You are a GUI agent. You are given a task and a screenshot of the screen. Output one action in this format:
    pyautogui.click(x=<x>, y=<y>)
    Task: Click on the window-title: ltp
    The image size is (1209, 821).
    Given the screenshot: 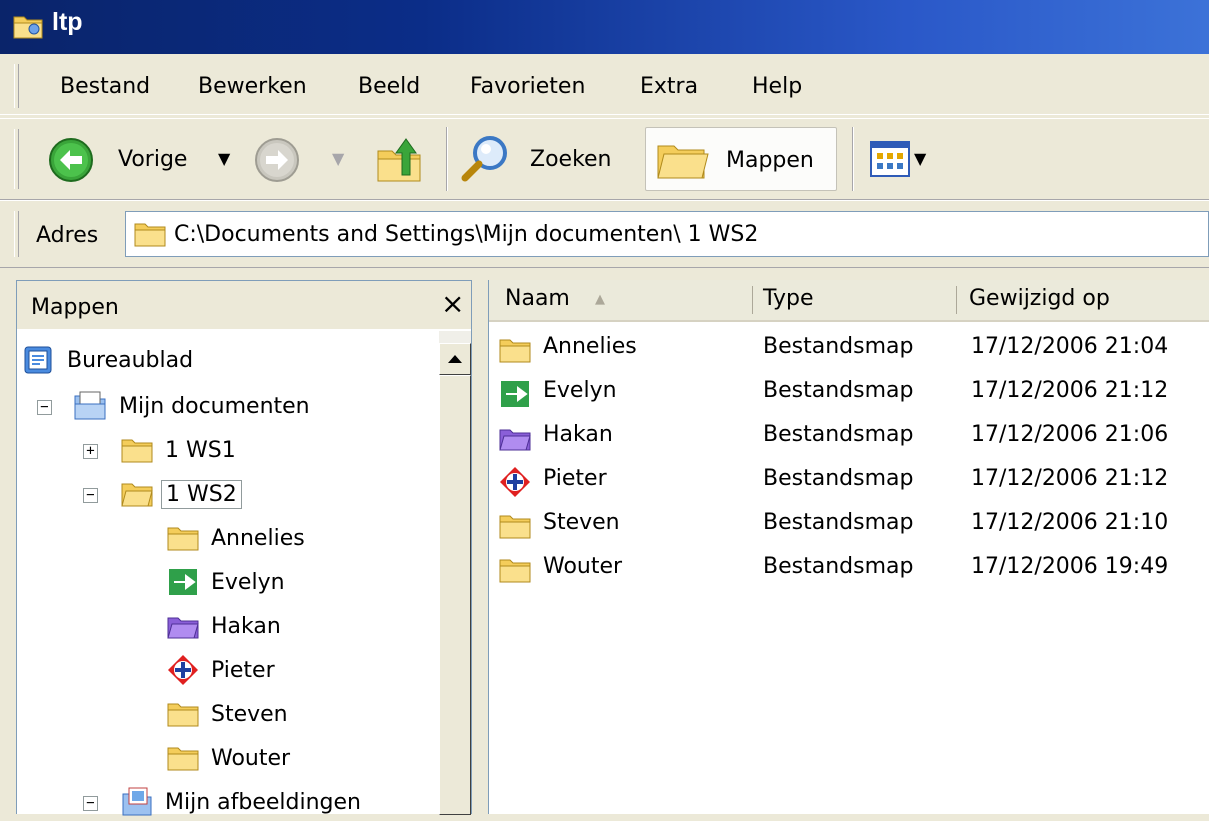 What is the action you would take?
    pyautogui.click(x=67, y=22)
    